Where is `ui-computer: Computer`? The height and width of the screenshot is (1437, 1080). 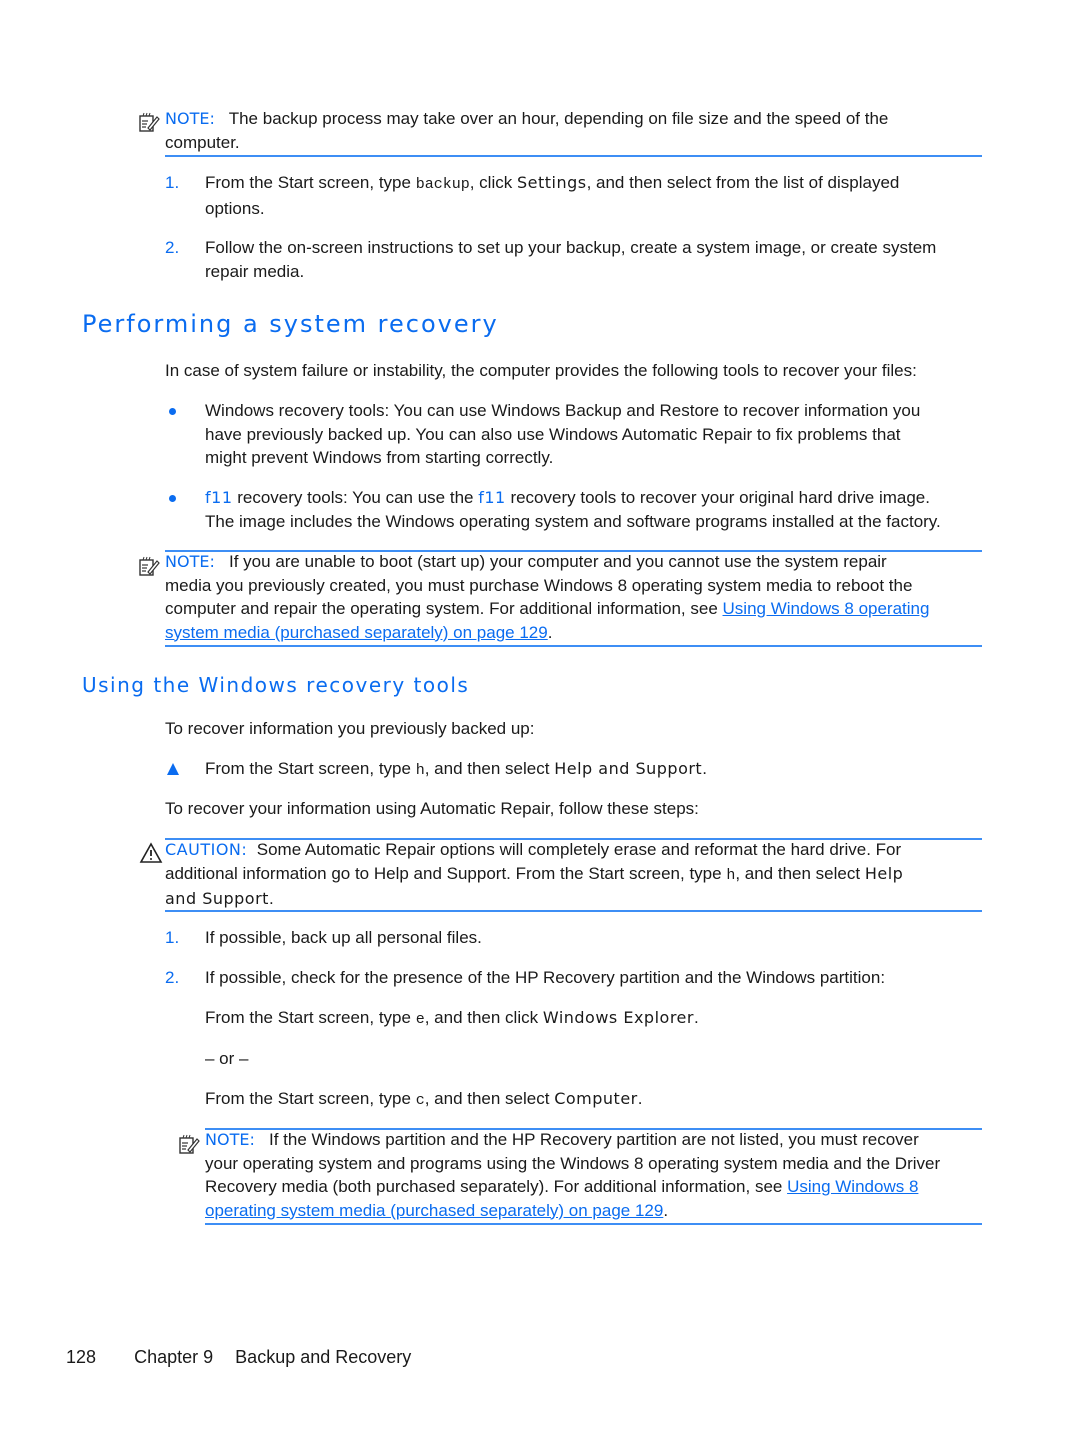 ui-computer: Computer is located at coordinates (596, 1098).